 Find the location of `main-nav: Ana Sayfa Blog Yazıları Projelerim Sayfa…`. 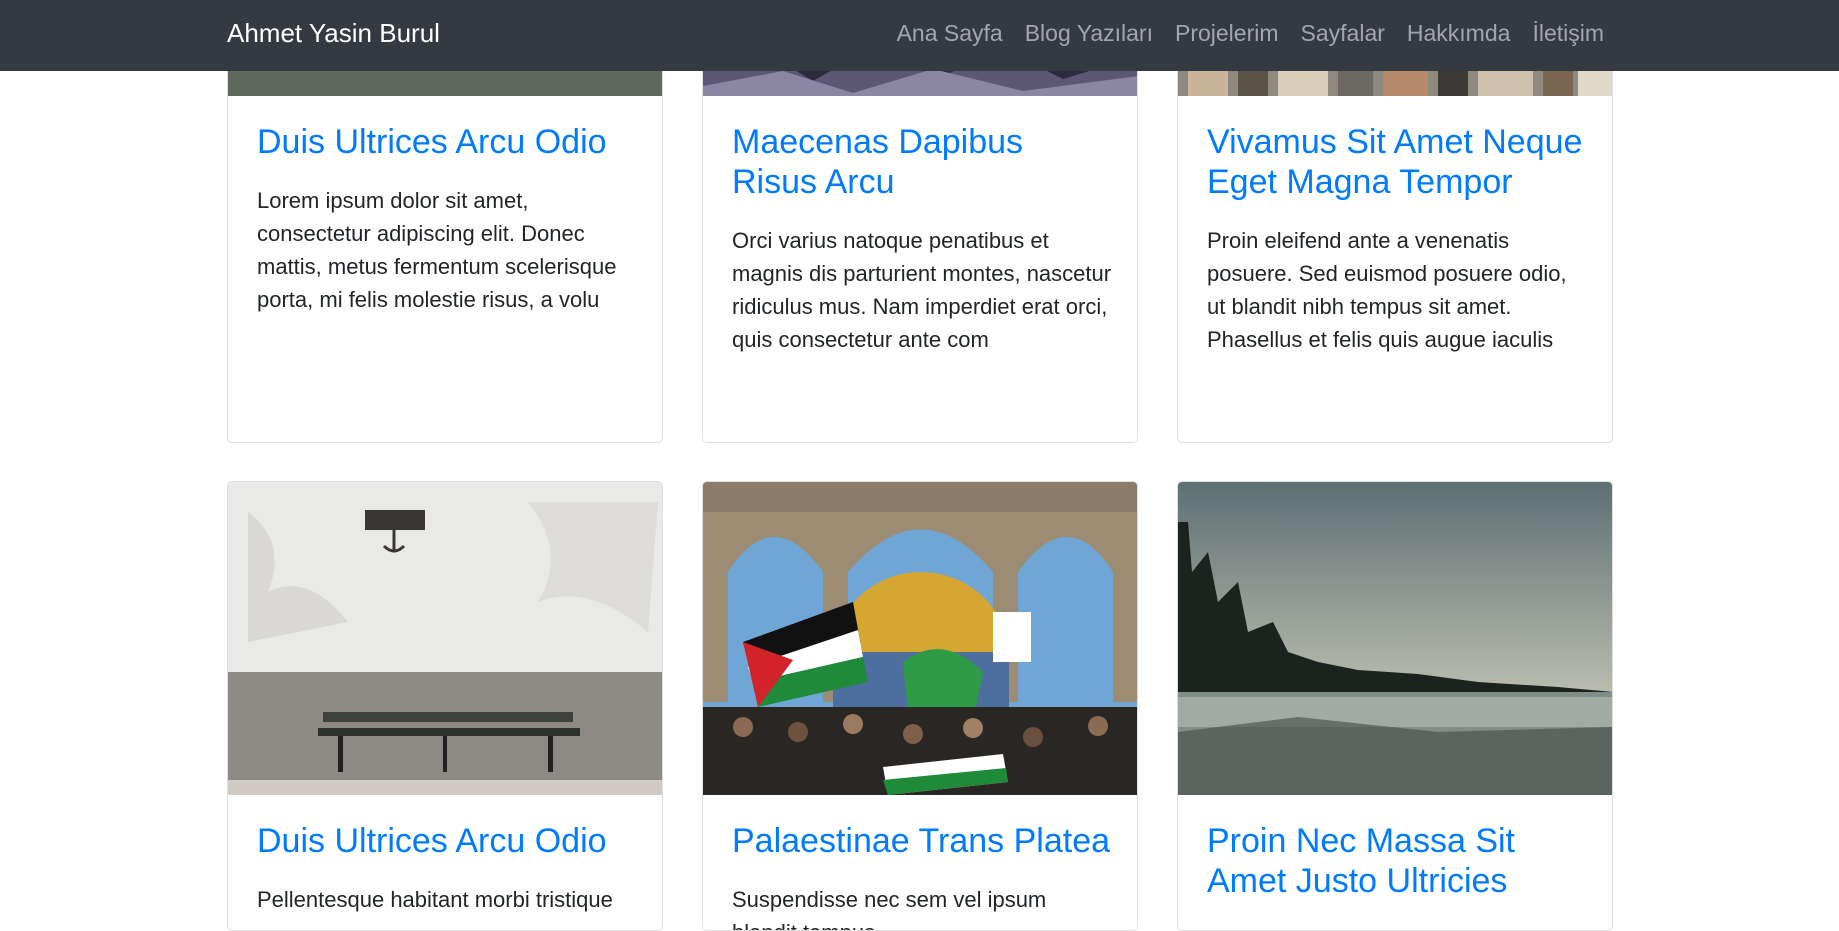

main-nav: Ana Sayfa Blog Yazıları Projelerim Sayfa… is located at coordinates (1250, 33).